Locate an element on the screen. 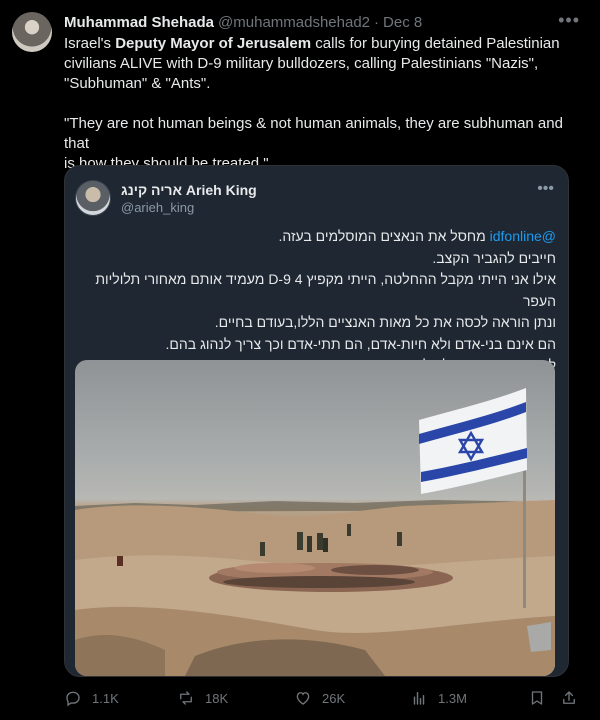  text-fragment: calls for burying detained Palestinian is located at coordinates (435, 43).